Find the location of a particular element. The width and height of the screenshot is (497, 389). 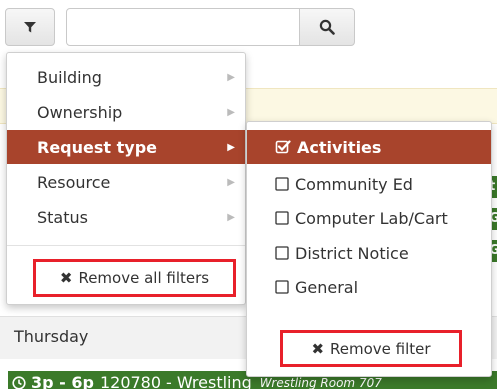

option-activities: Activities is located at coordinates (369, 147).